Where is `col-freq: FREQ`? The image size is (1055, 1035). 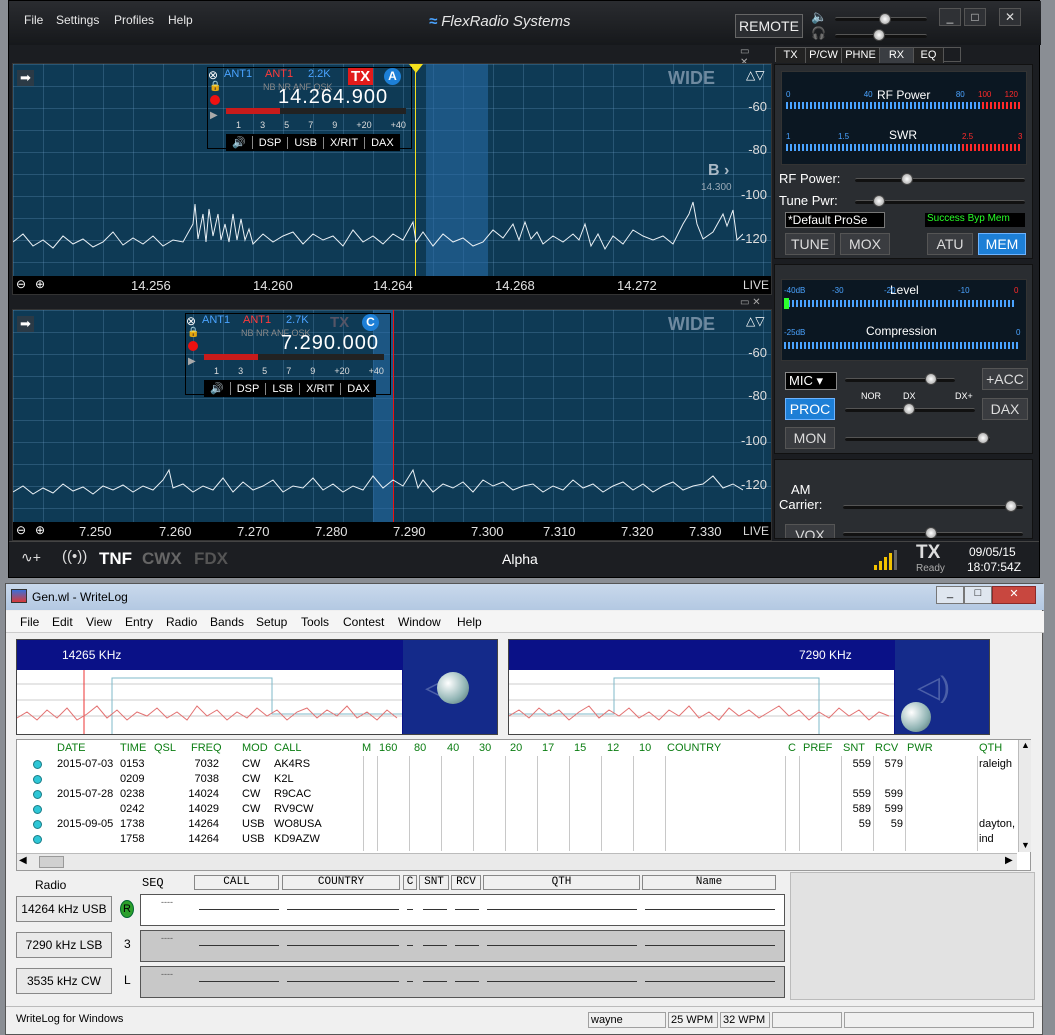 col-freq: FREQ is located at coordinates (206, 748).